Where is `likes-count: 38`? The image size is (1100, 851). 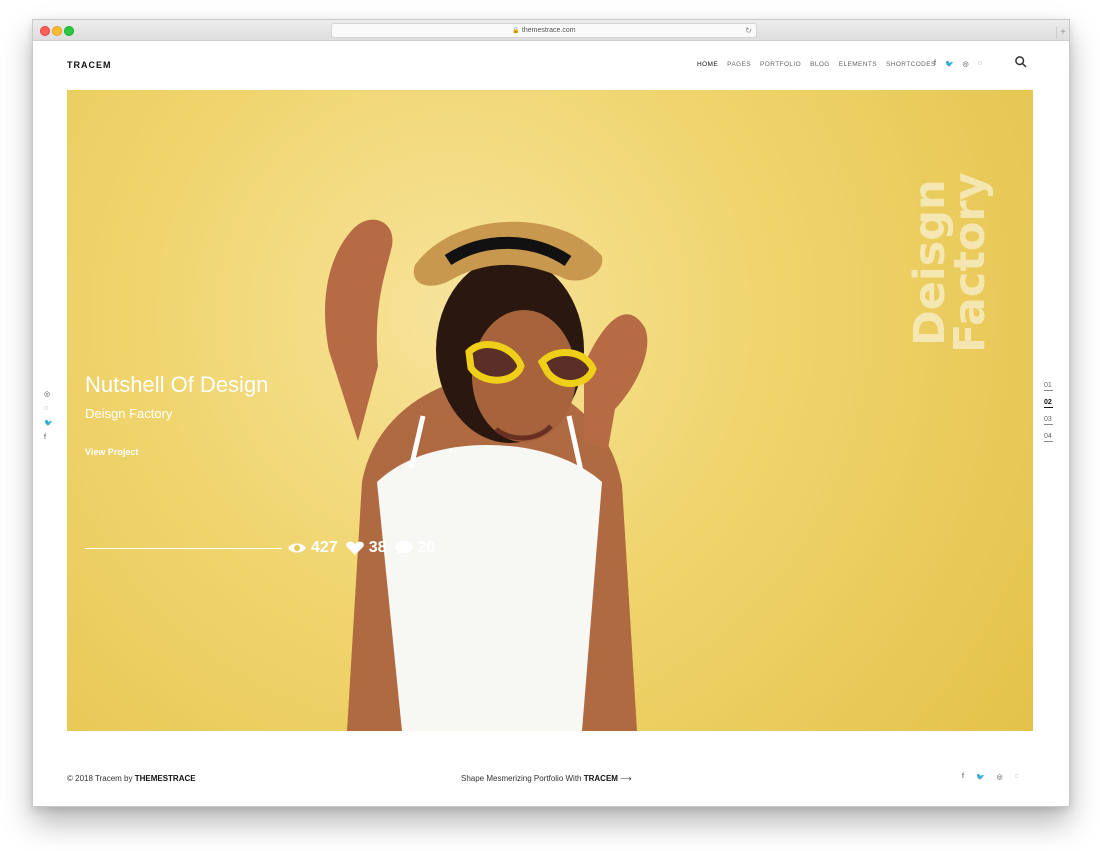 likes-count: 38 is located at coordinates (377, 547).